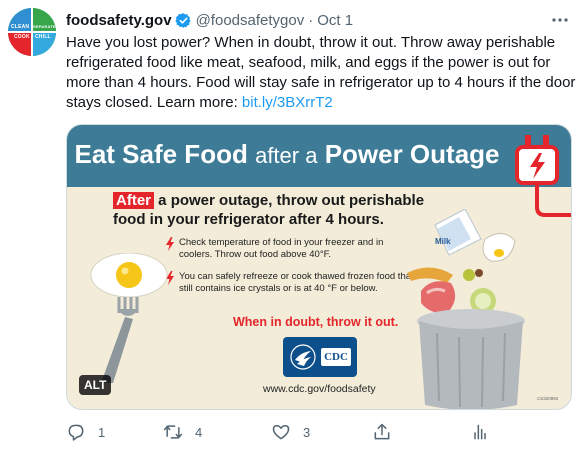 Image resolution: width=586 pixels, height=456 pixels. I want to click on image-warning: When in doubt, throw it out., so click(316, 322).